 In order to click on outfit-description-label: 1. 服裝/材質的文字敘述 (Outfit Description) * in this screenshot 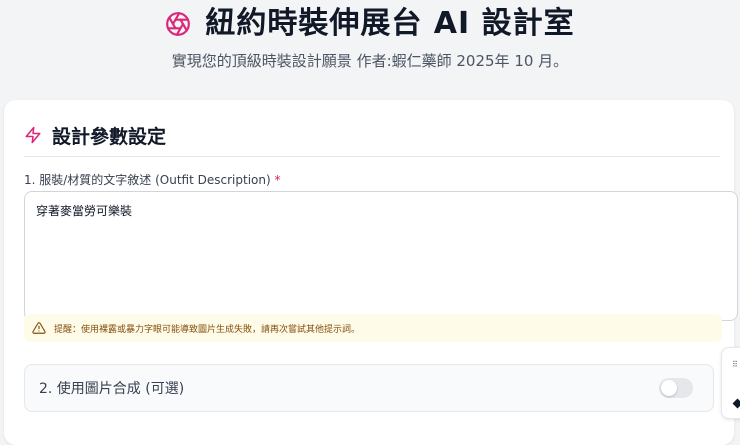, I will do `click(152, 179)`.